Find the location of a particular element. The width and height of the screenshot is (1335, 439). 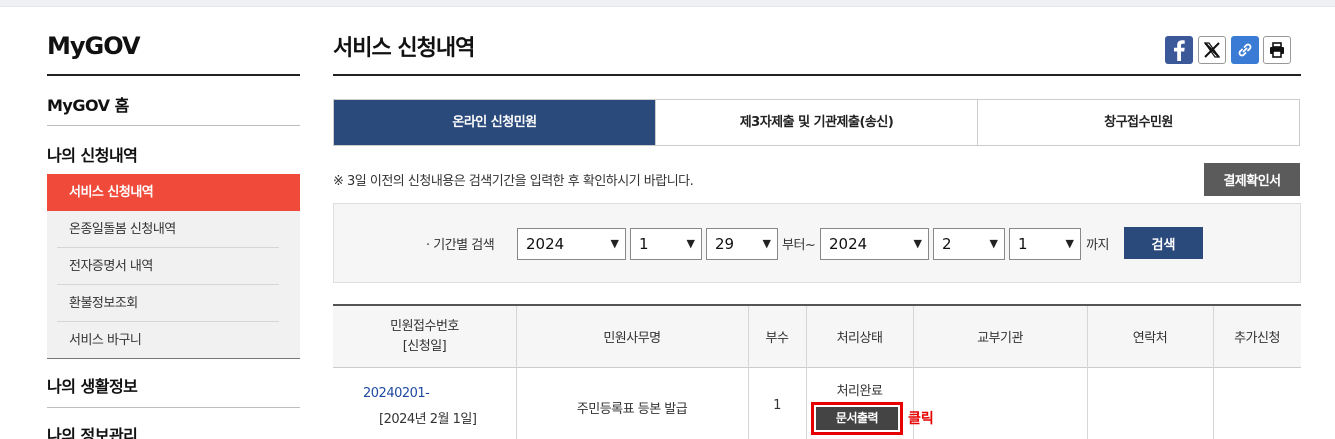

from-month-select: 1 ▼ is located at coordinates (666, 244).